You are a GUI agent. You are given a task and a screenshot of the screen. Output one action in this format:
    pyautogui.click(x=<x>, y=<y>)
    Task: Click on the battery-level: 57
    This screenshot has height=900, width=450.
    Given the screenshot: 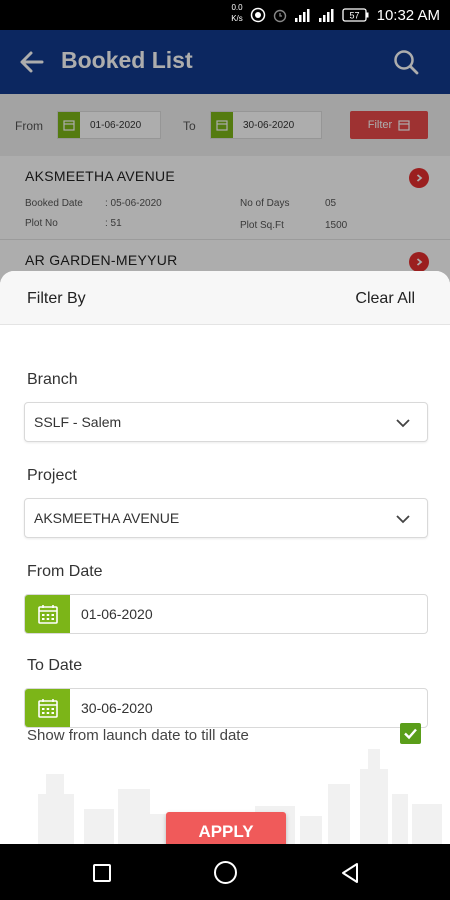 What is the action you would take?
    pyautogui.click(x=354, y=16)
    